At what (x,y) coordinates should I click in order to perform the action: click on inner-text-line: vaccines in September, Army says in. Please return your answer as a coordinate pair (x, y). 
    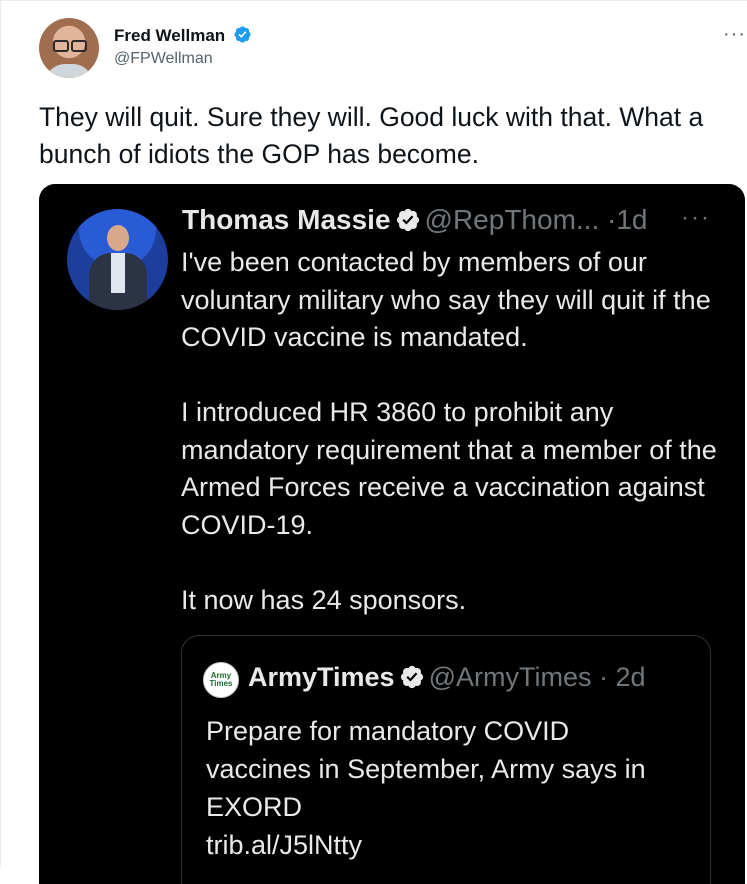
    Looking at the image, I should click on (426, 769).